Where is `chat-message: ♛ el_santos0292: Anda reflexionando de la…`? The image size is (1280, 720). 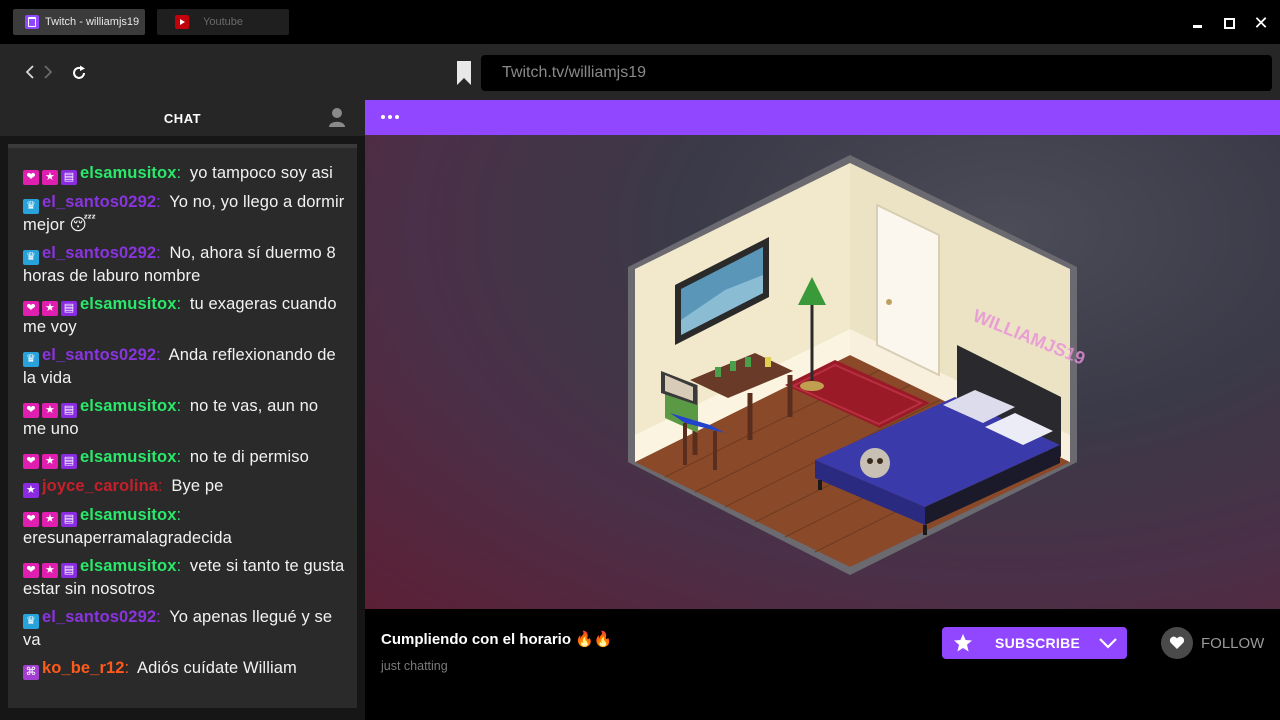 chat-message: ♛ el_santos0292: Anda reflexionando de la… is located at coordinates (184, 366).